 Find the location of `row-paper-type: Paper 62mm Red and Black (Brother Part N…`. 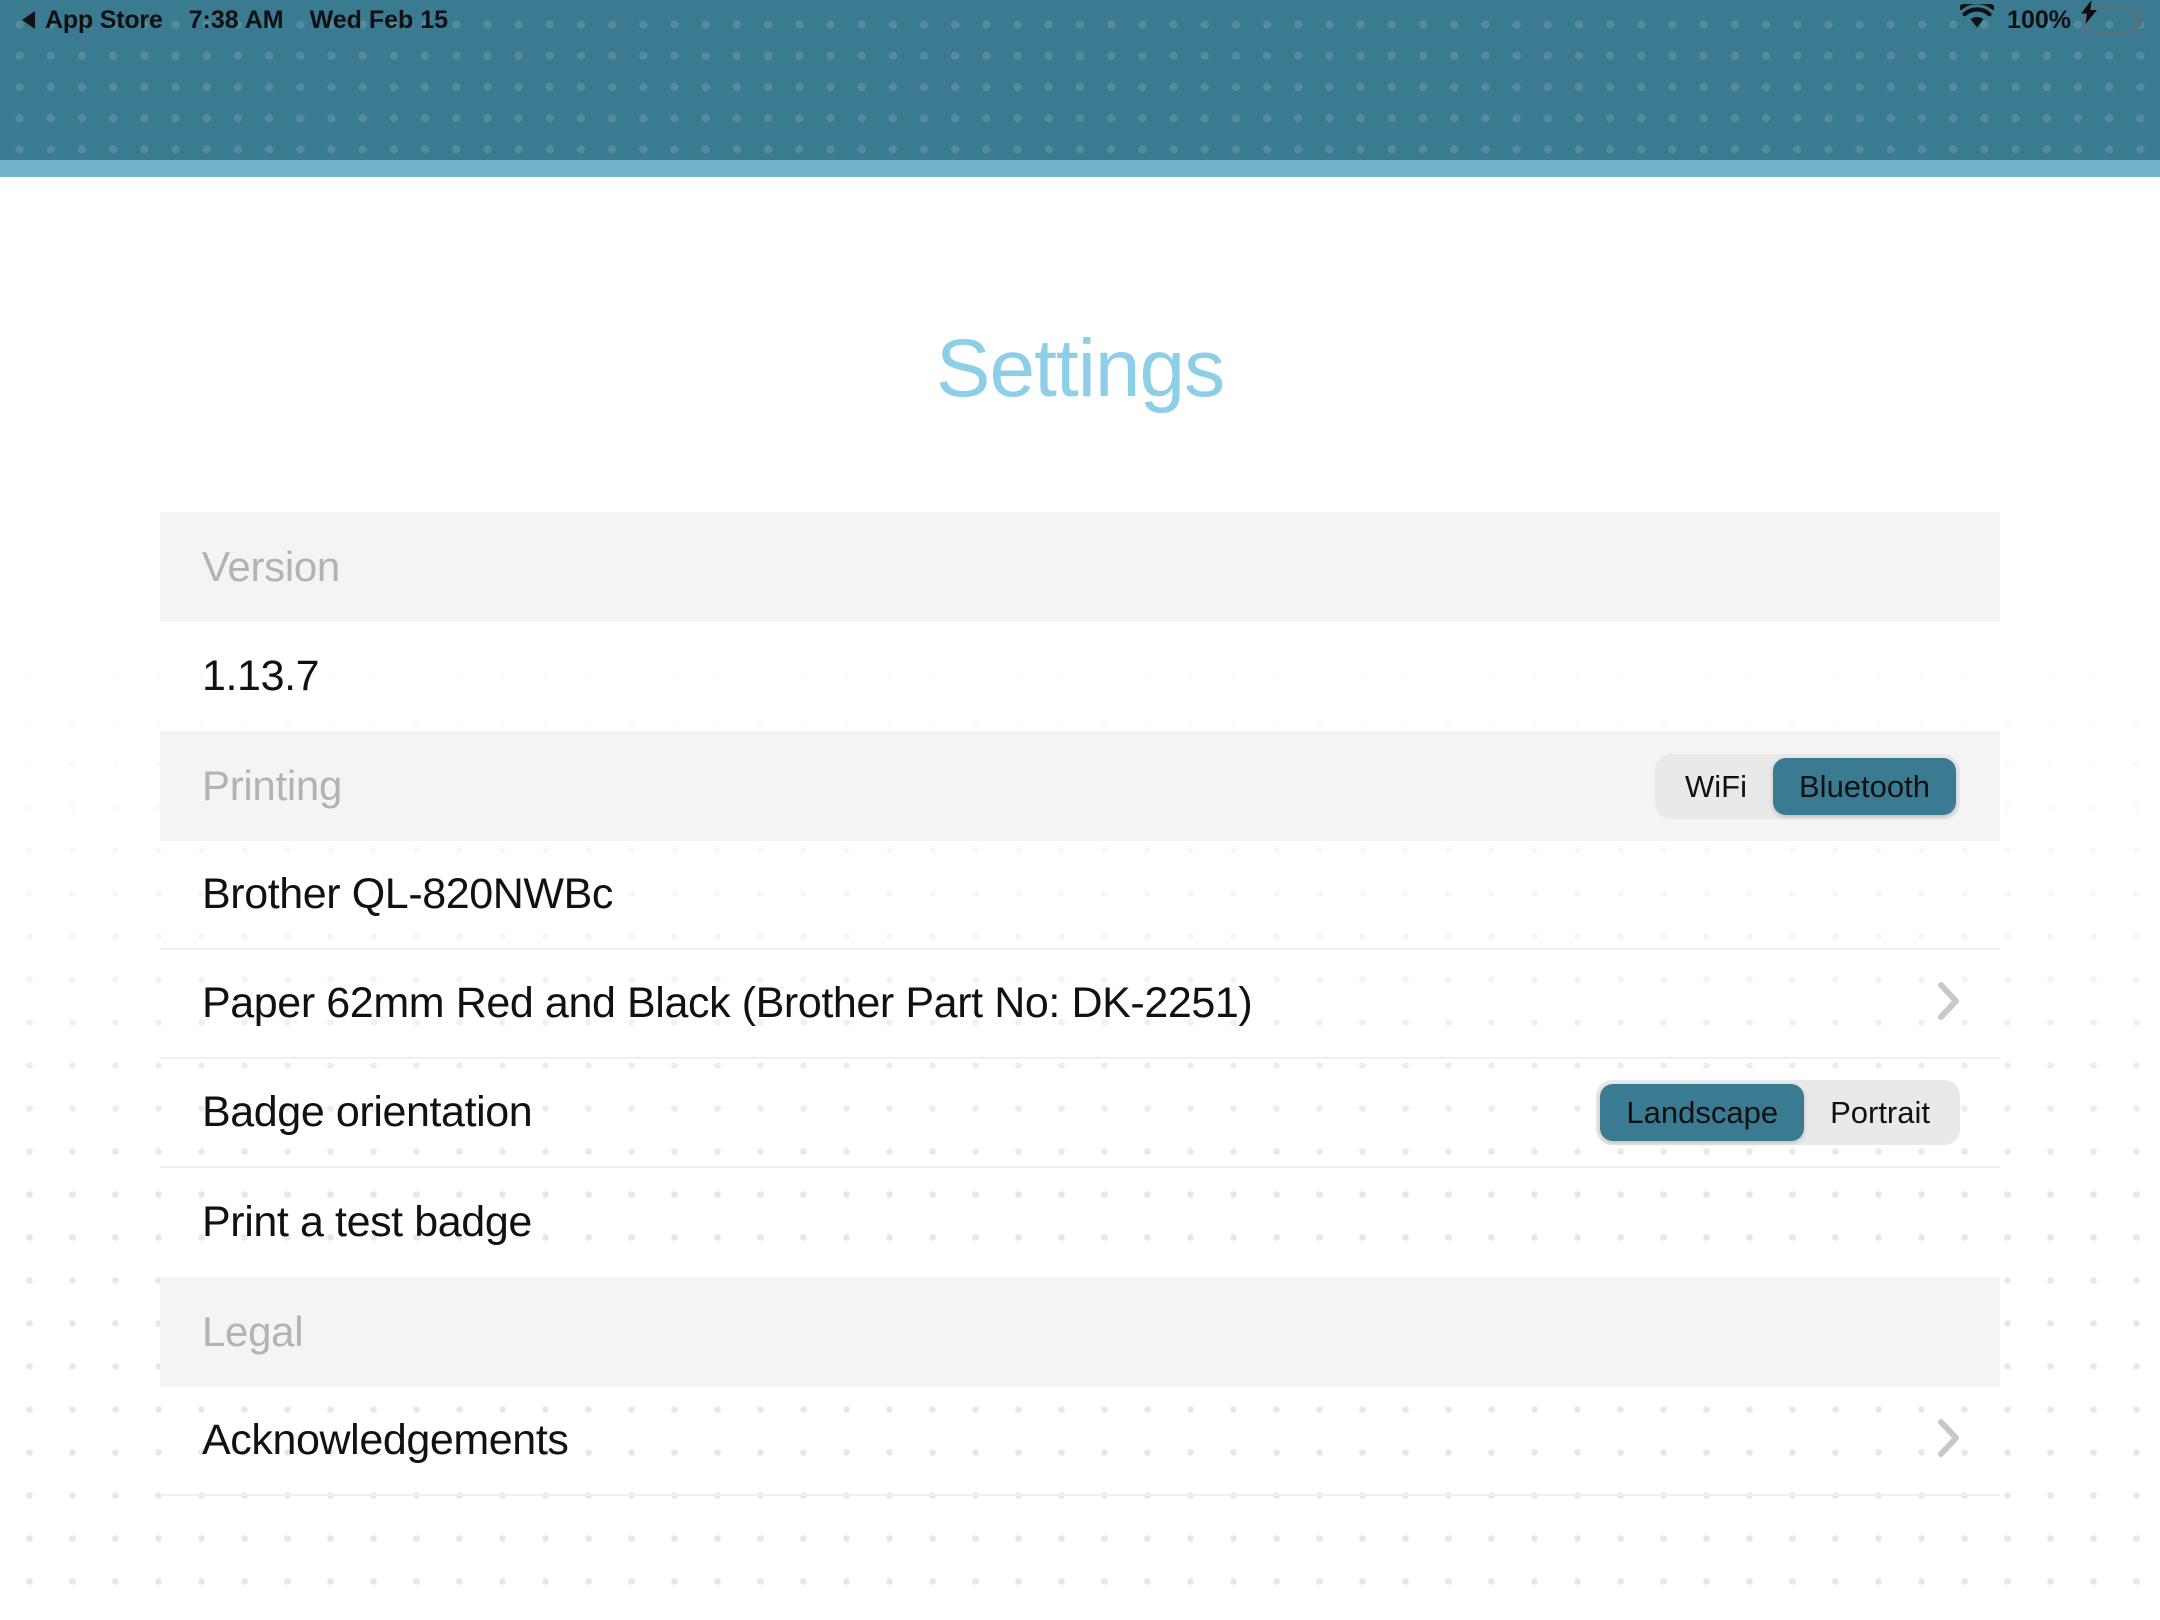

row-paper-type: Paper 62mm Red and Black (Brother Part N… is located at coordinates (1080, 1004).